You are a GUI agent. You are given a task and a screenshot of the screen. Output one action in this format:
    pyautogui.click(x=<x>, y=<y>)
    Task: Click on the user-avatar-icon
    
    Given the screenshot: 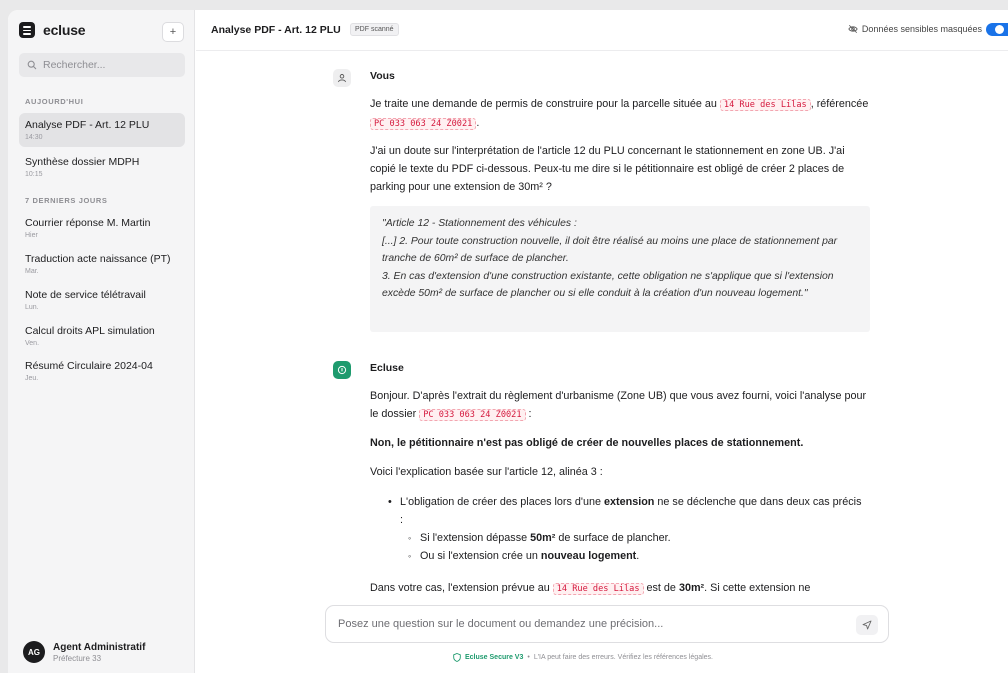 What is the action you would take?
    pyautogui.click(x=342, y=78)
    